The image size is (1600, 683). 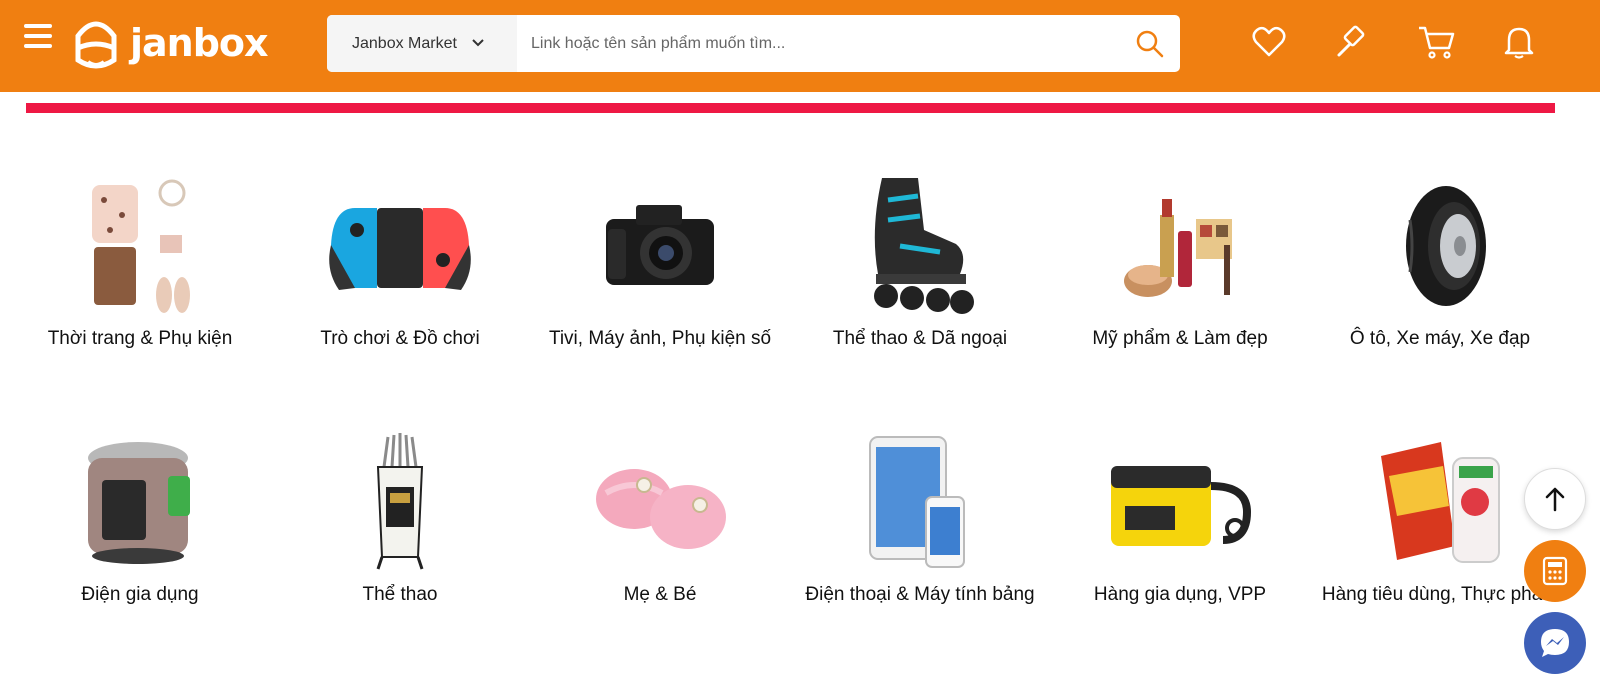 I want to click on heart-icon, so click(x=1269, y=42).